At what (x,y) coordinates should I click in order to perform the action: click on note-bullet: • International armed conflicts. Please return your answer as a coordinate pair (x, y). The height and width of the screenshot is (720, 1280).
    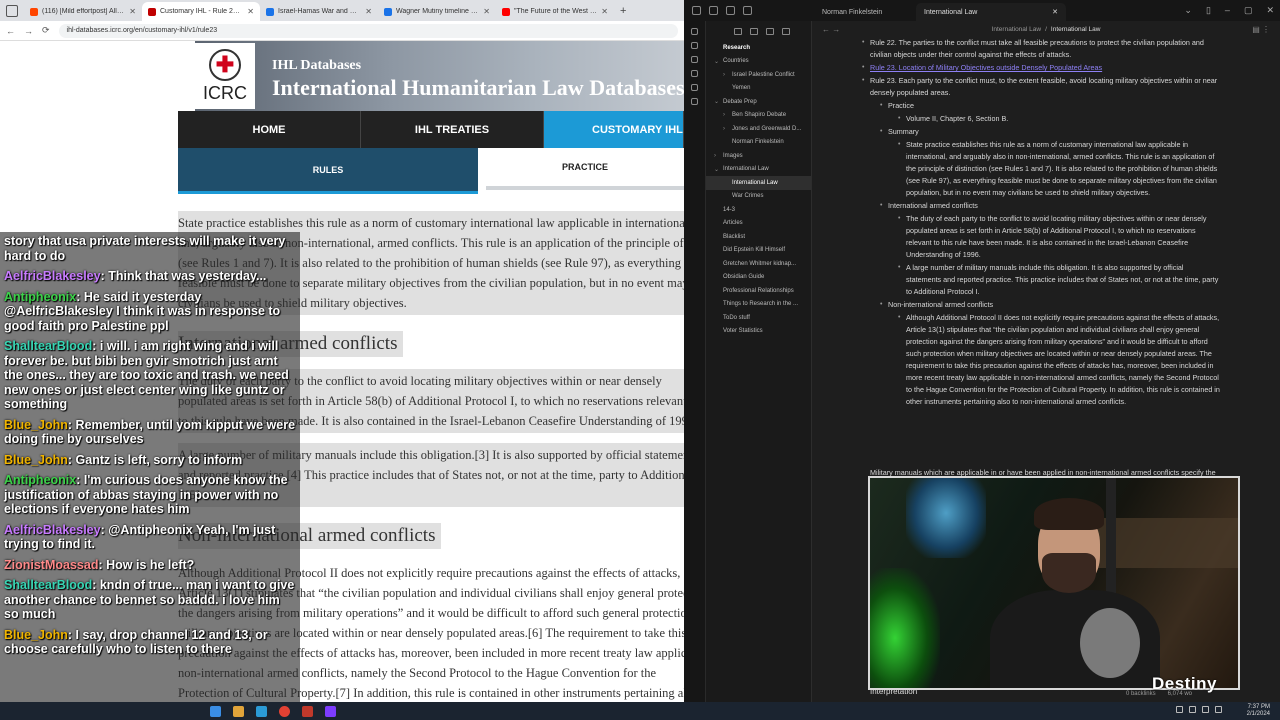
    Looking at the image, I should click on (1050, 206).